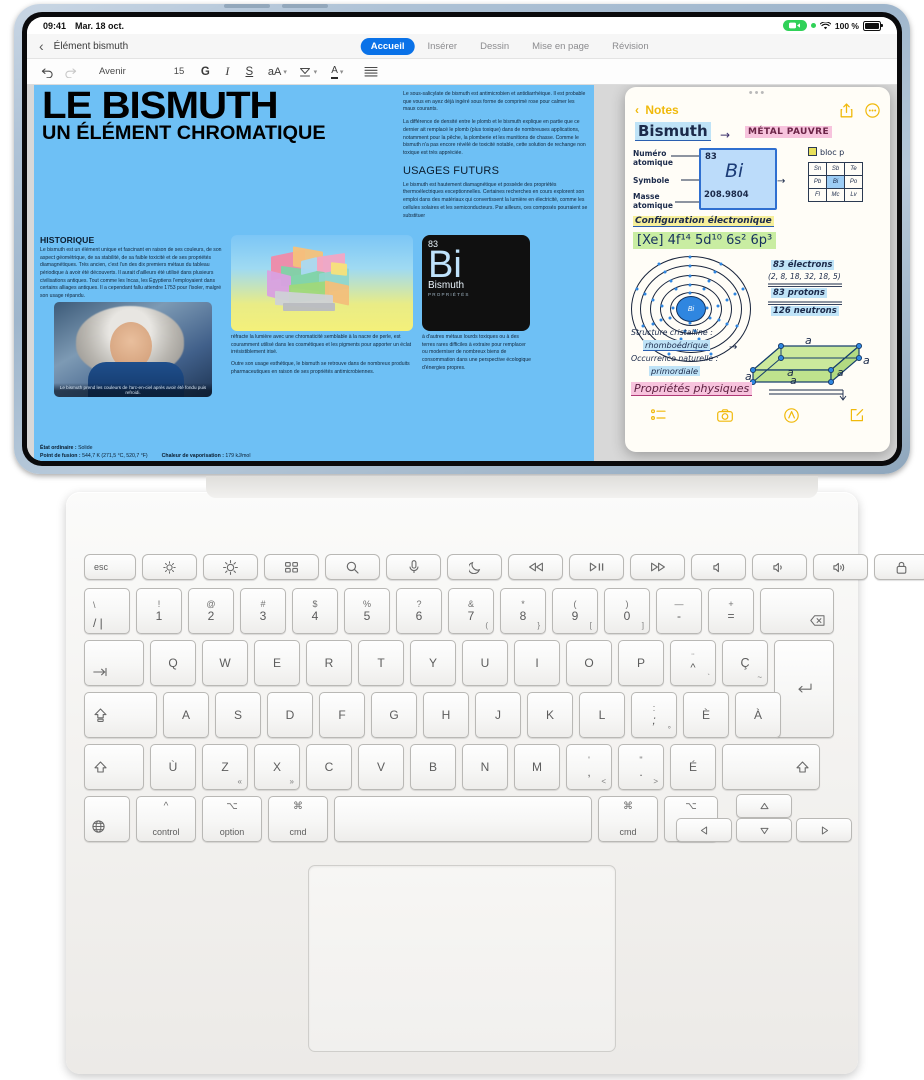  I want to click on key-y: Y, so click(433, 663).